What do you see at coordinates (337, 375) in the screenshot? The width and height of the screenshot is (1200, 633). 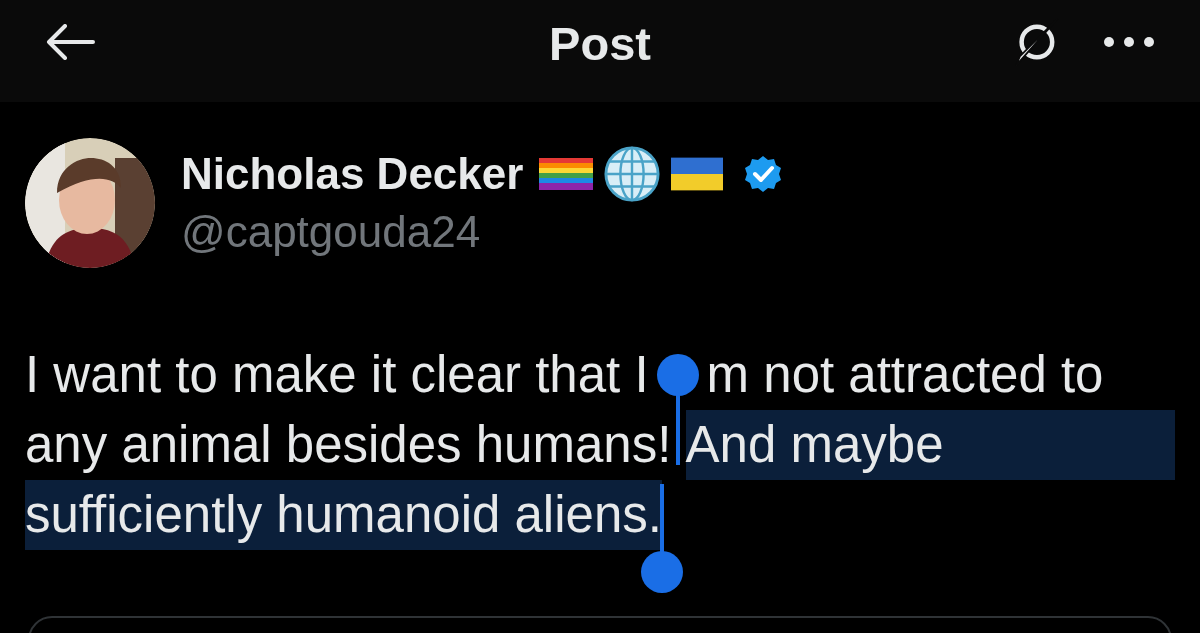 I see `post-text: I want to make it clear that I` at bounding box center [337, 375].